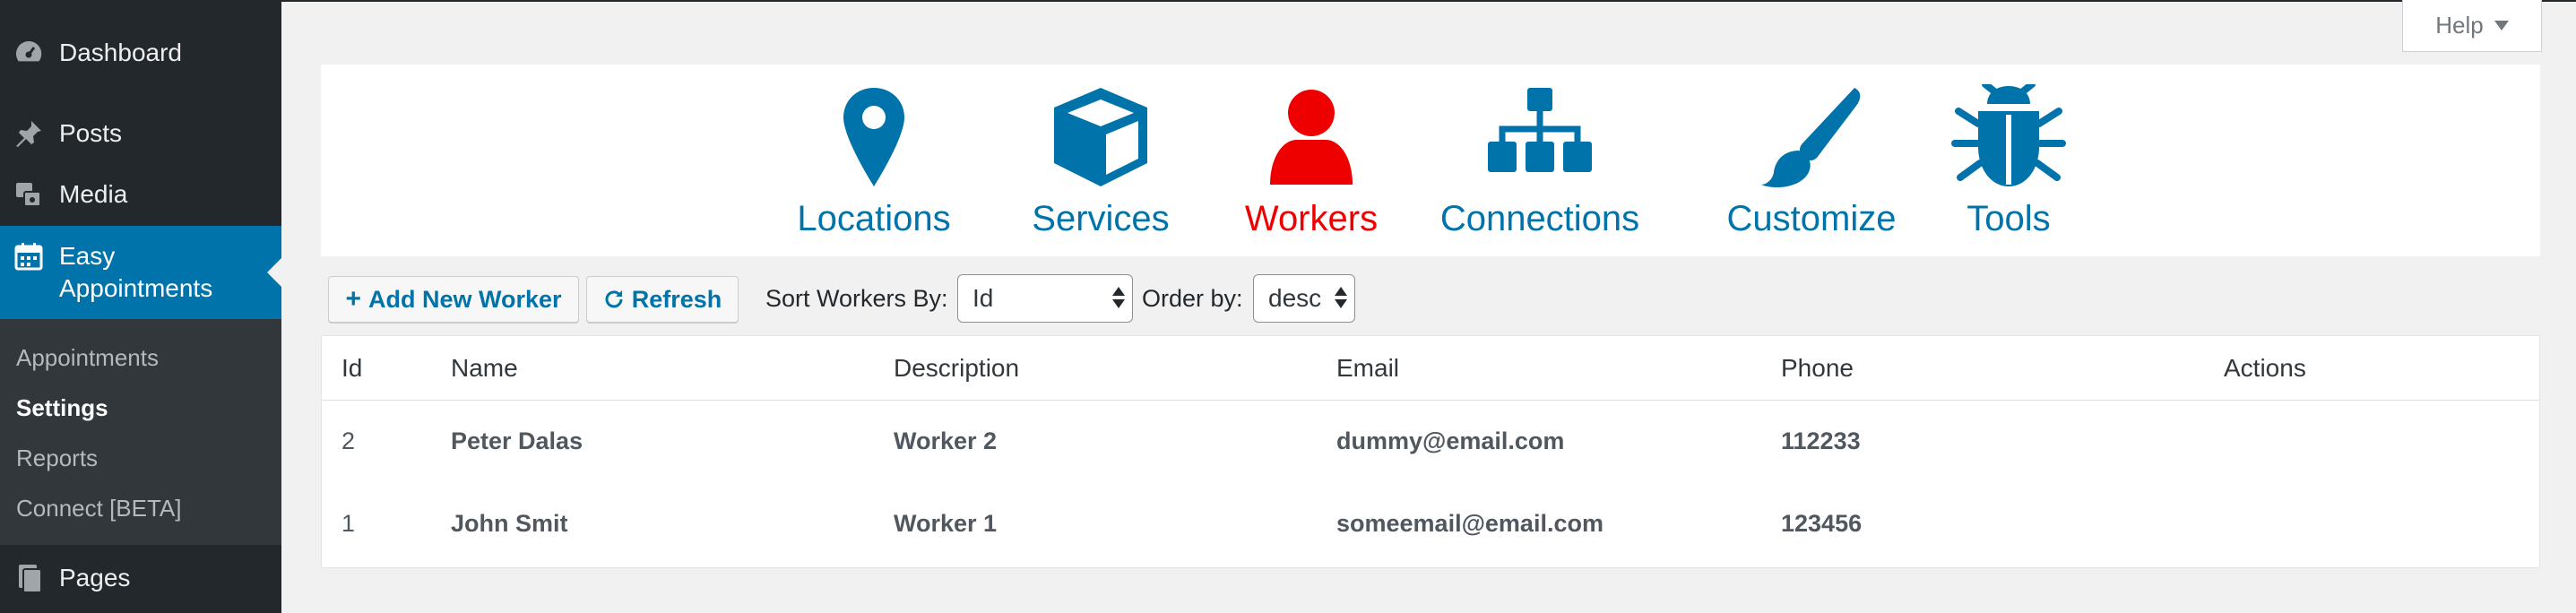 Image resolution: width=2576 pixels, height=613 pixels. I want to click on plus-icon: +, so click(353, 299).